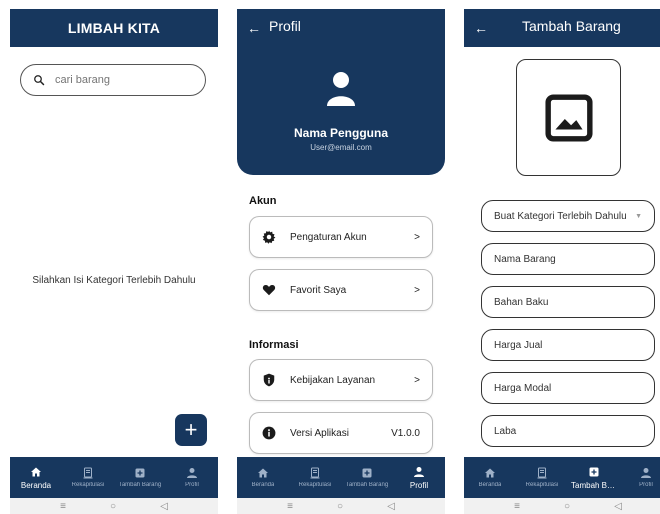  I want to click on shield-icon, so click(269, 380).